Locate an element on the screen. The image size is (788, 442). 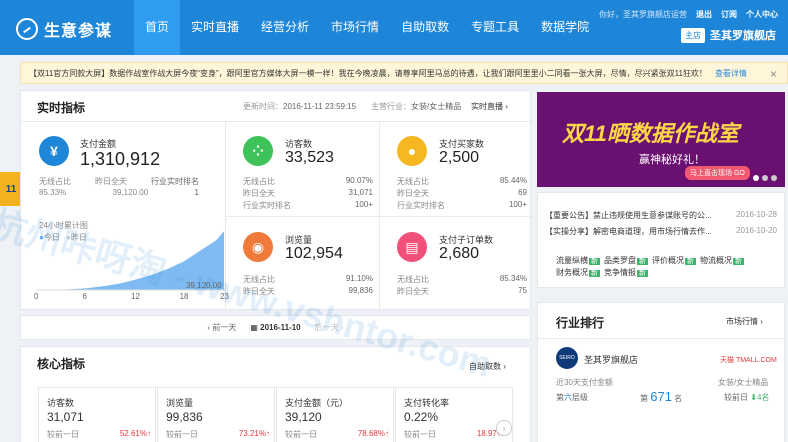
store-name: 圣其罗旗舰店 is located at coordinates (743, 36).